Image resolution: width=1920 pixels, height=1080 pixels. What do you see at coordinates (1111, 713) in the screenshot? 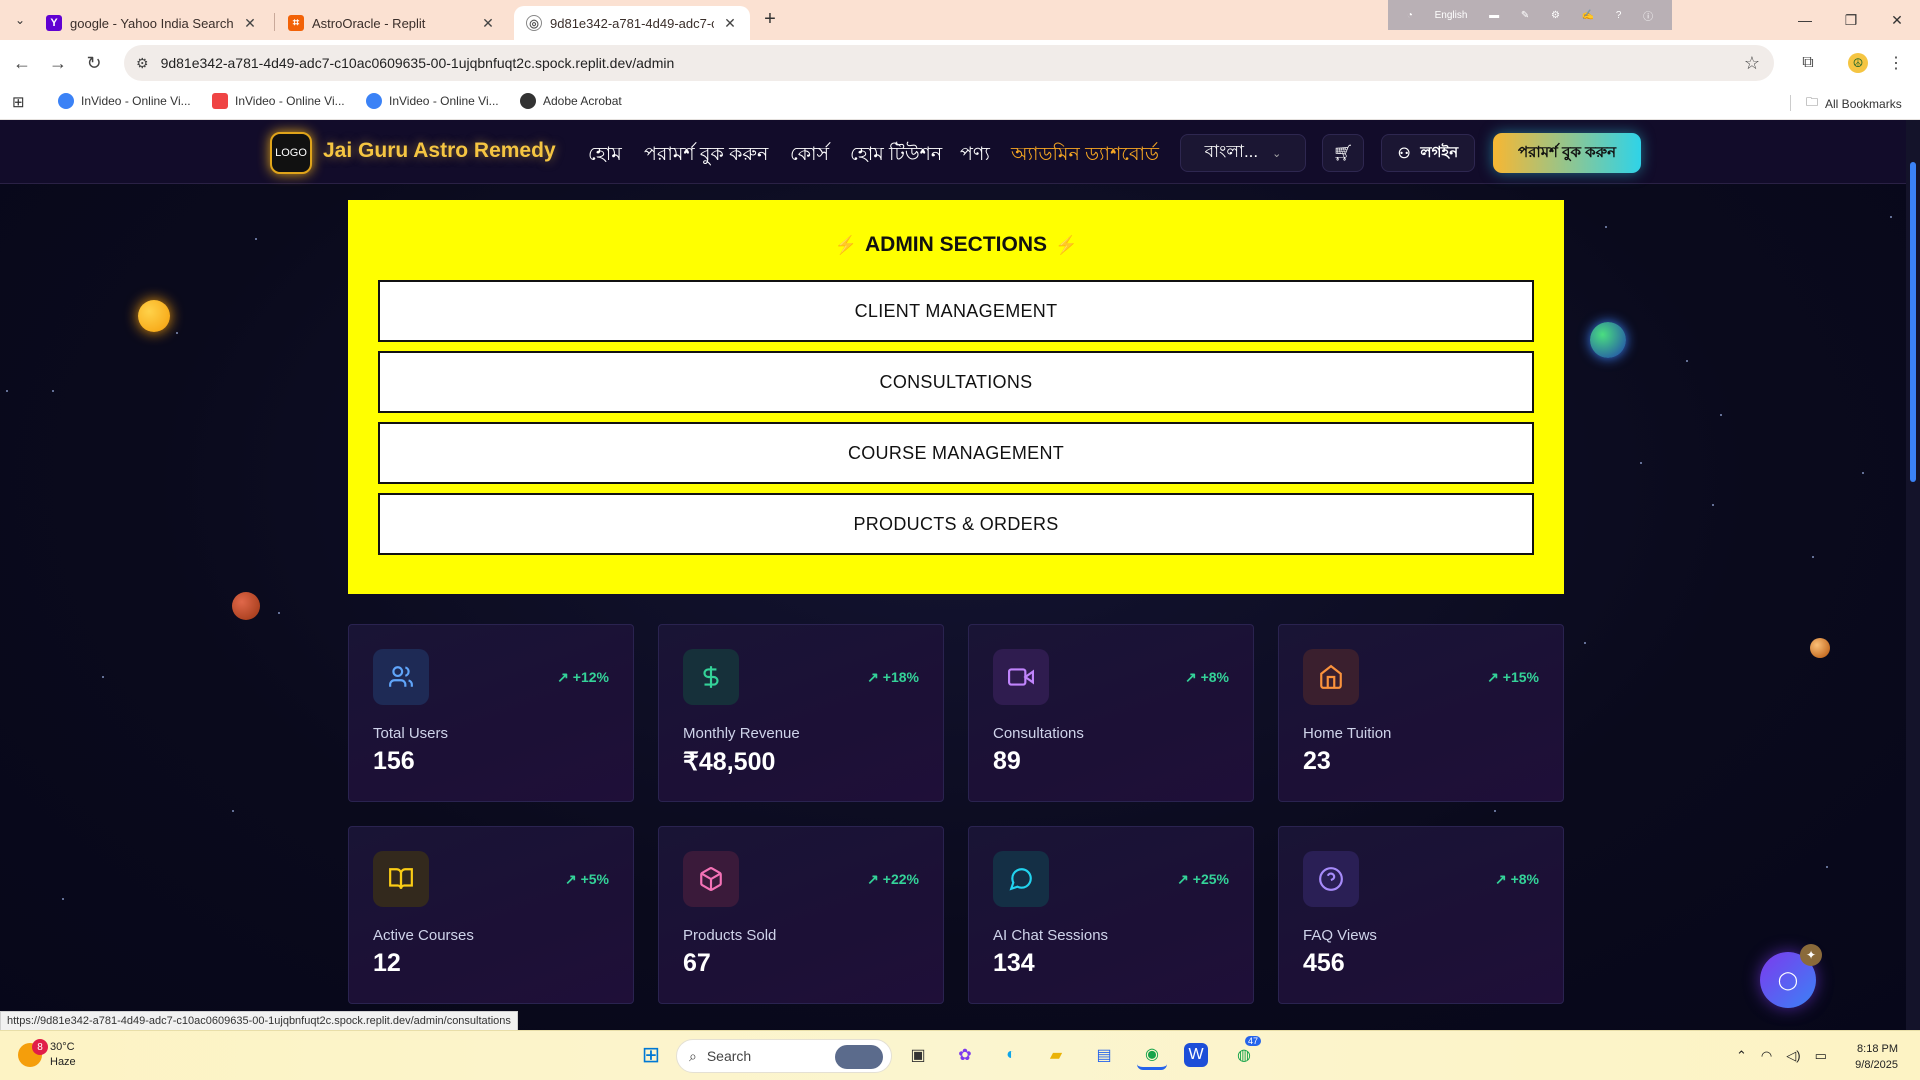
I see `stat-card-consultations: ↗ +8% Consultations 89` at bounding box center [1111, 713].